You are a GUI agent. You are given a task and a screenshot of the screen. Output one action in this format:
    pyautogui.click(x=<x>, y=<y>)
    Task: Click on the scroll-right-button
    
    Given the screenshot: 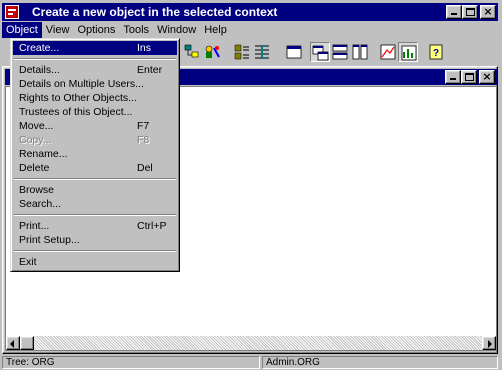 What is the action you would take?
    pyautogui.click(x=489, y=343)
    